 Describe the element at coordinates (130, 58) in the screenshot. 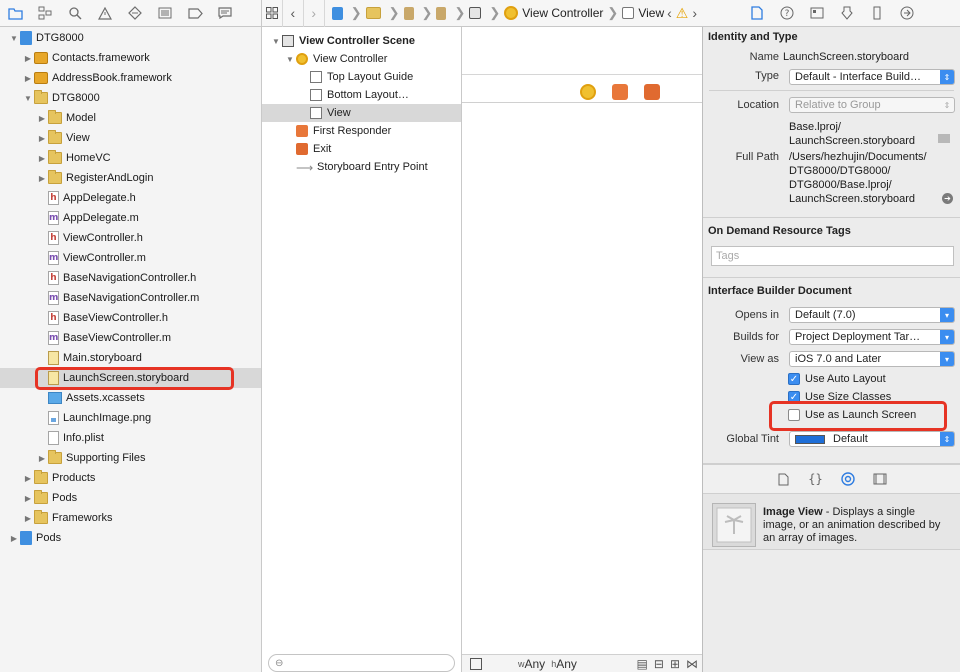

I see `tree-row: ▶ Contacts.framework` at that location.